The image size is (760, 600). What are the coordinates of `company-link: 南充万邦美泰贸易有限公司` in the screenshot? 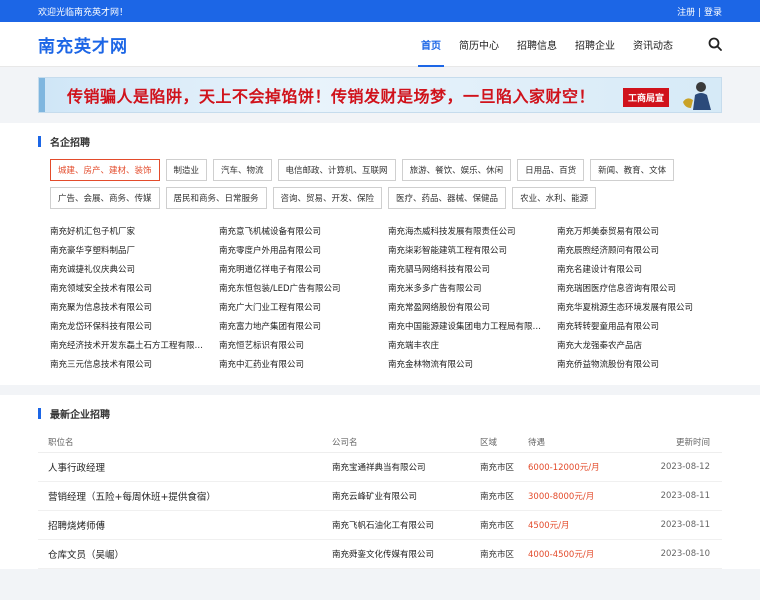 It's located at (641, 232).